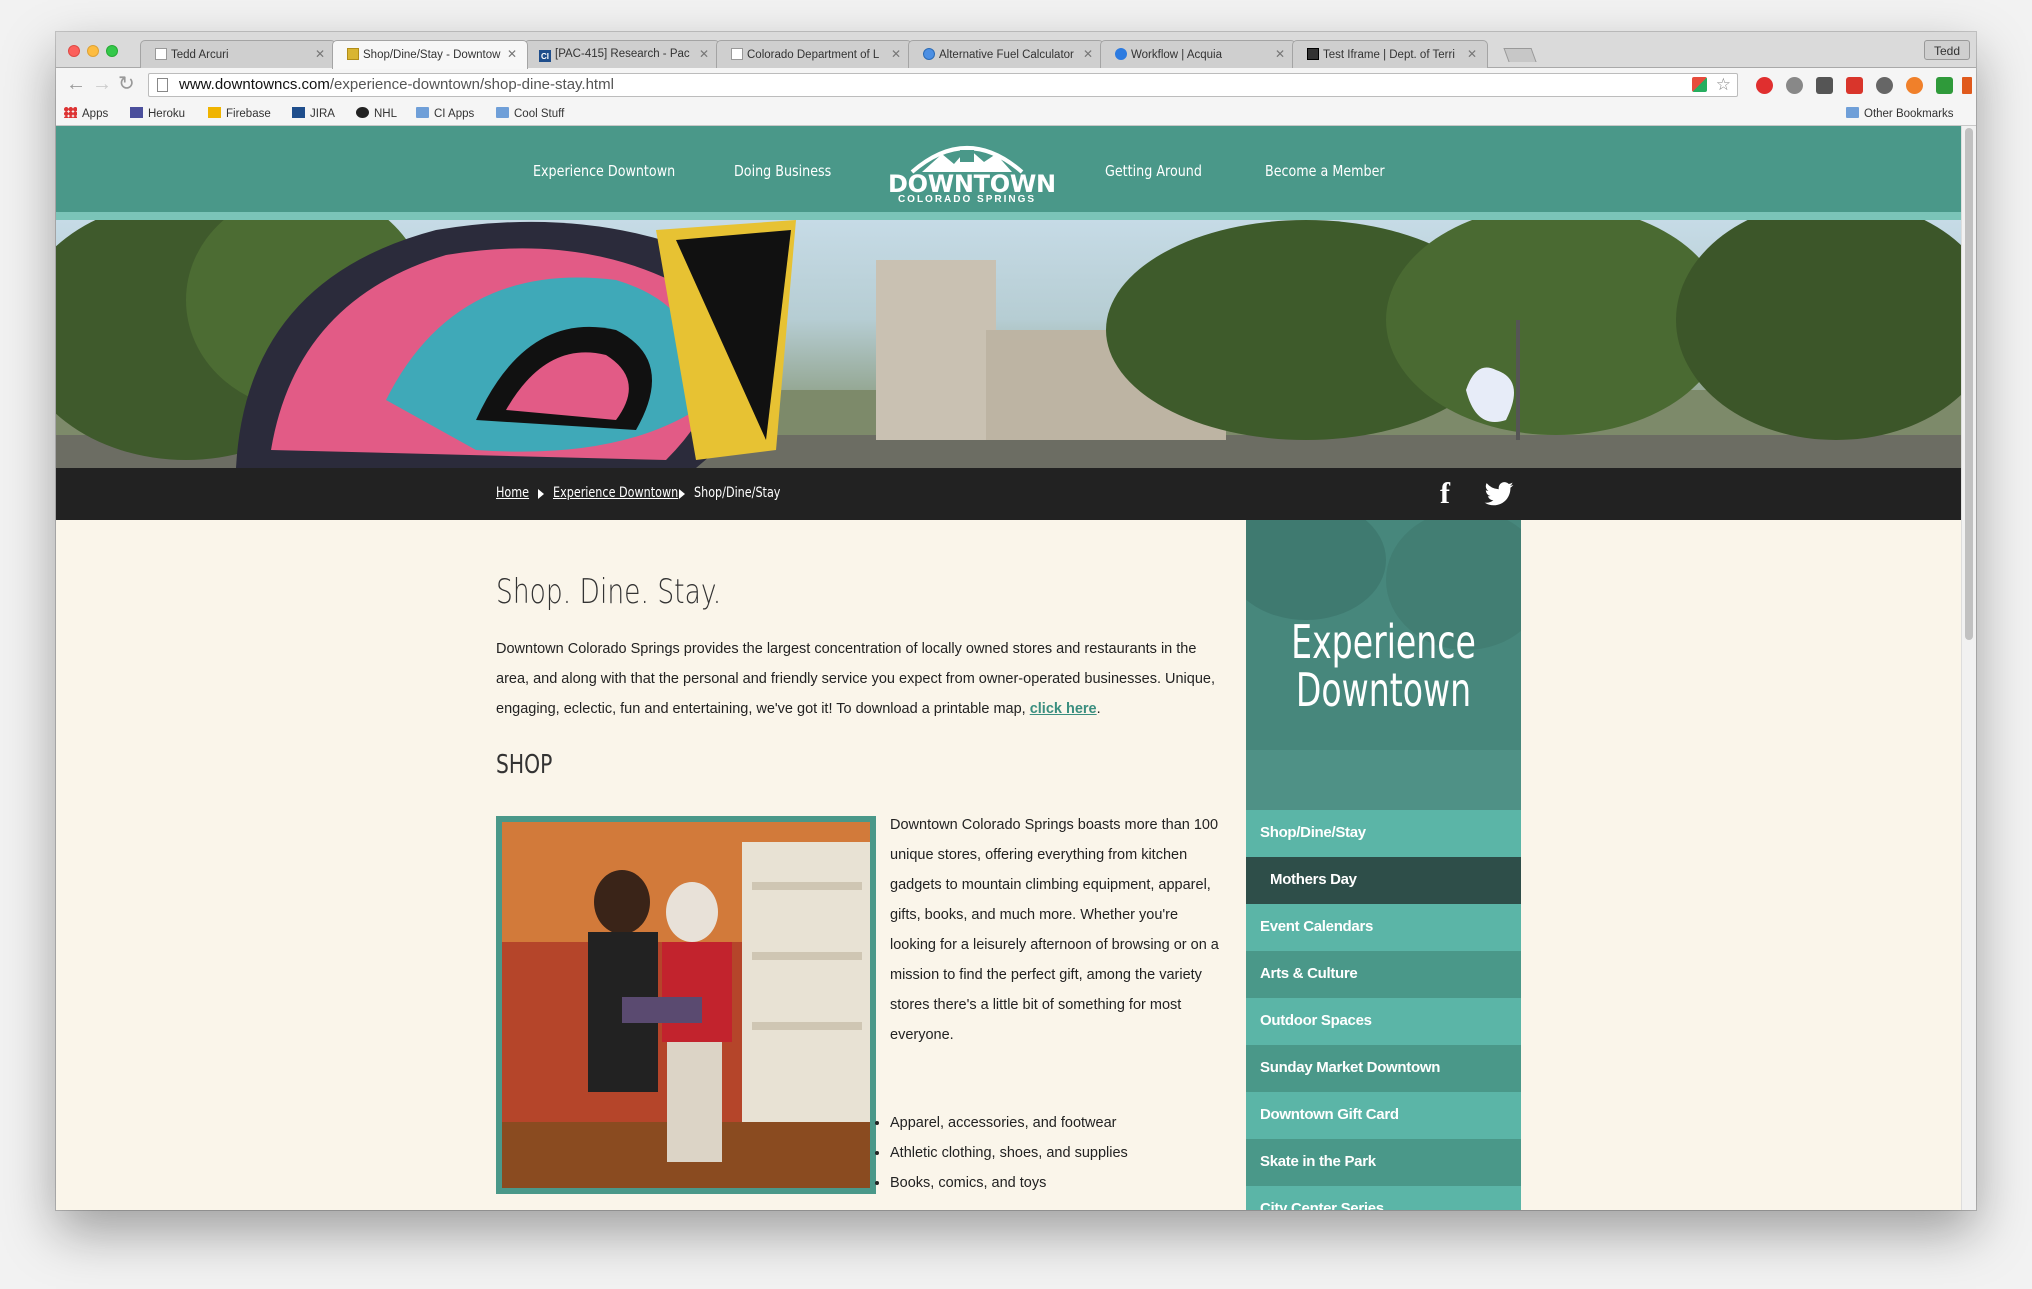  Describe the element at coordinates (1499, 494) in the screenshot. I see `twitter-icon` at that location.